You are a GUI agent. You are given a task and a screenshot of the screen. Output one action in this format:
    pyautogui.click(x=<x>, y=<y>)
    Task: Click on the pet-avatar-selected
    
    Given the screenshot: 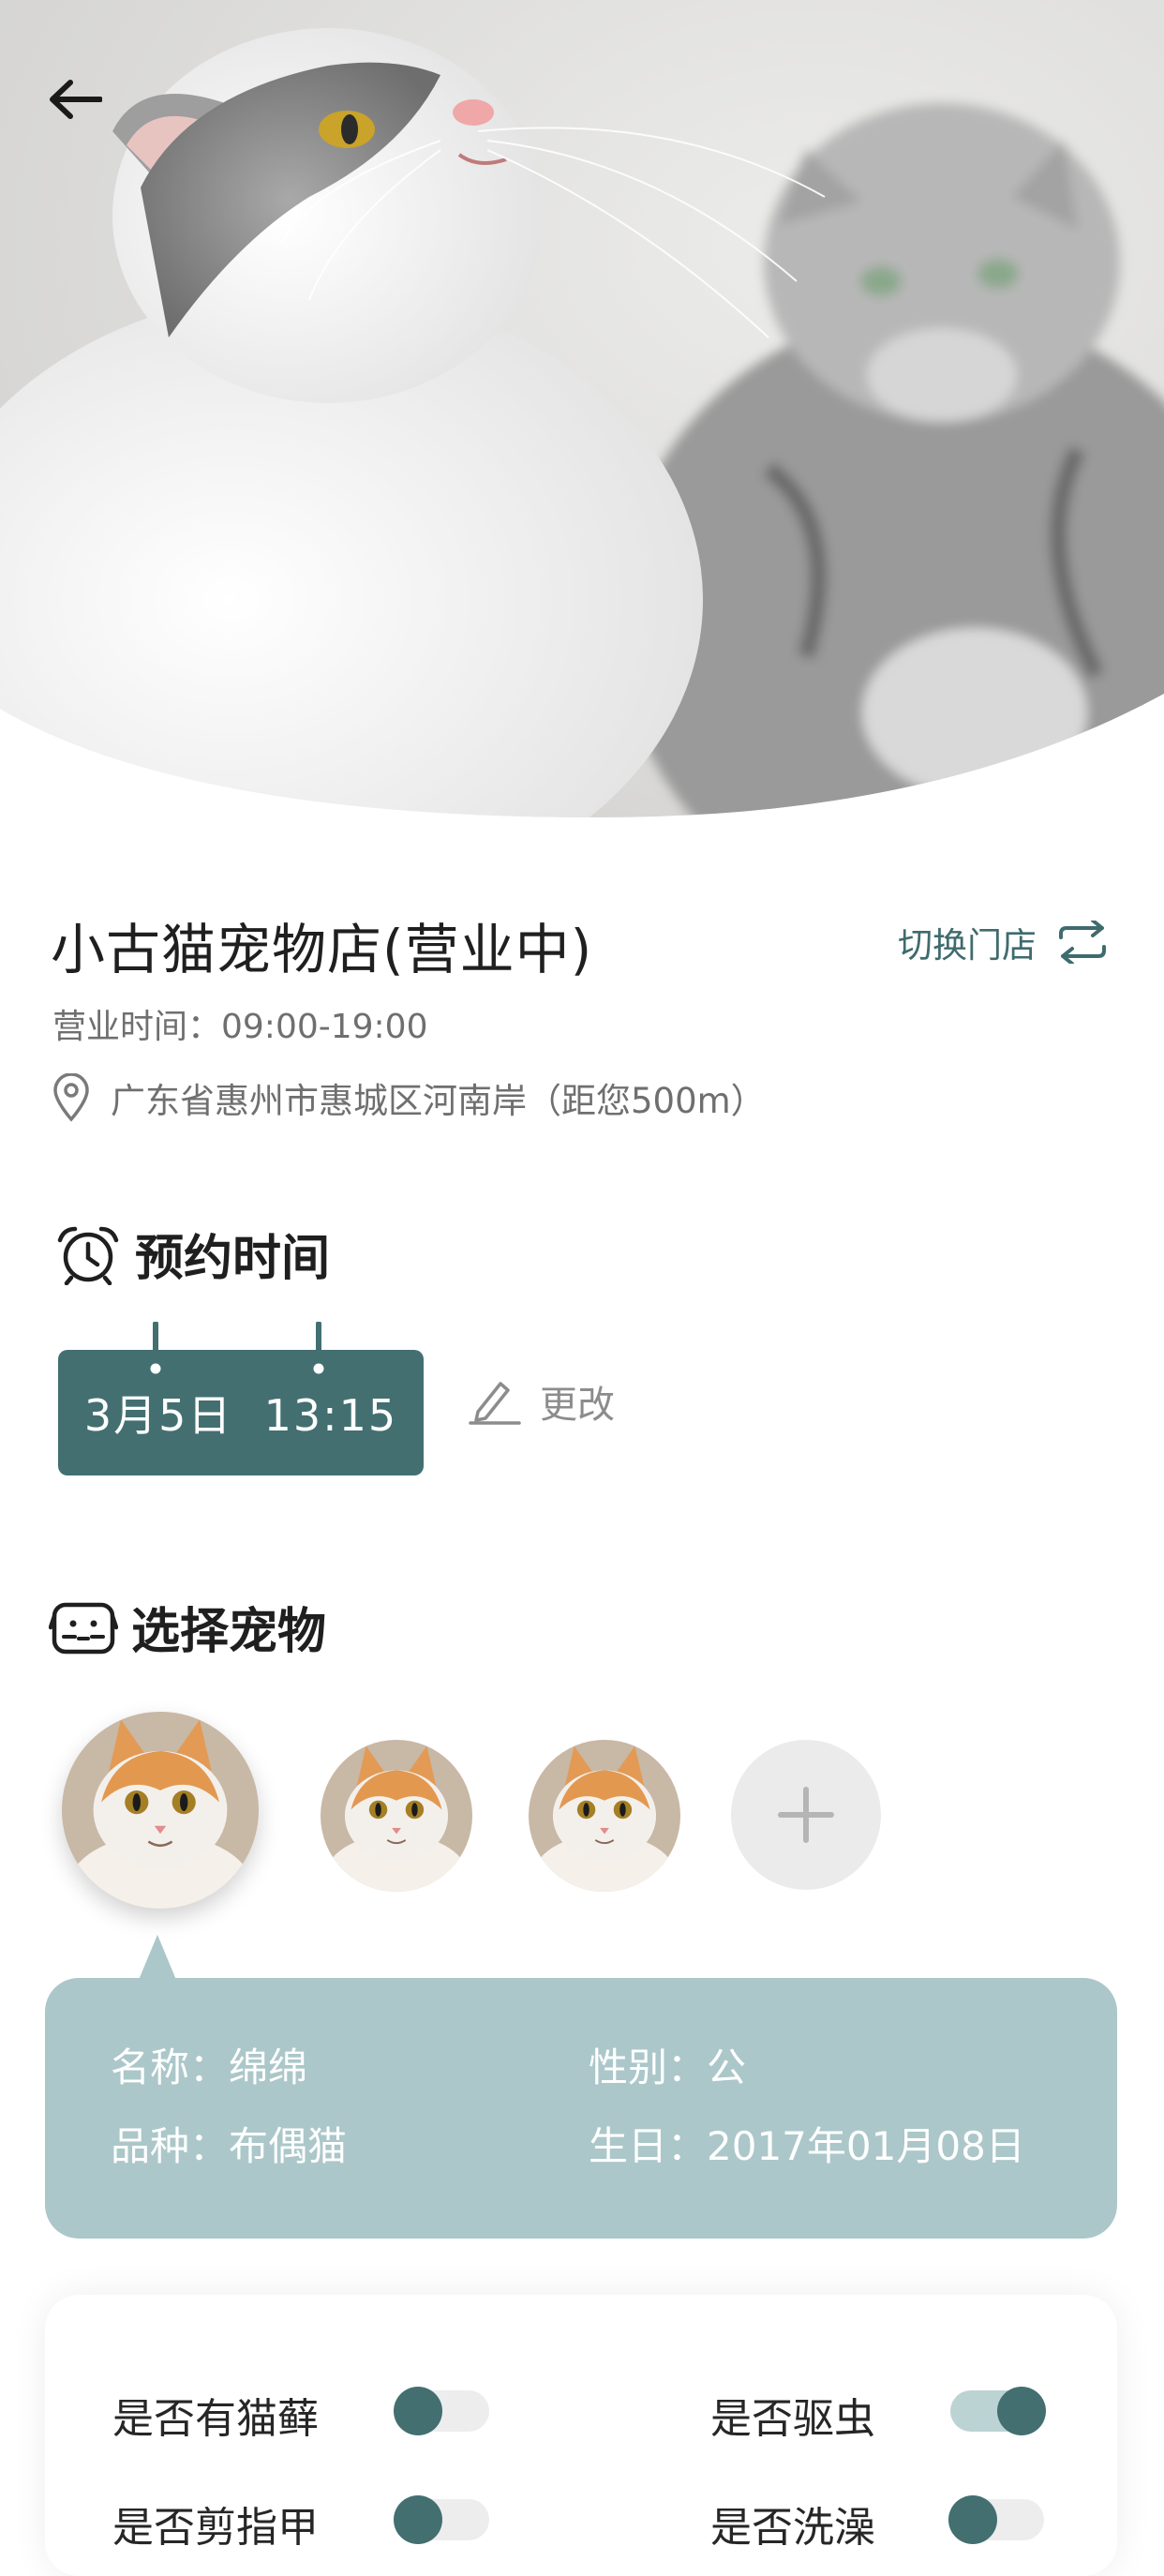 What is the action you would take?
    pyautogui.click(x=160, y=1811)
    